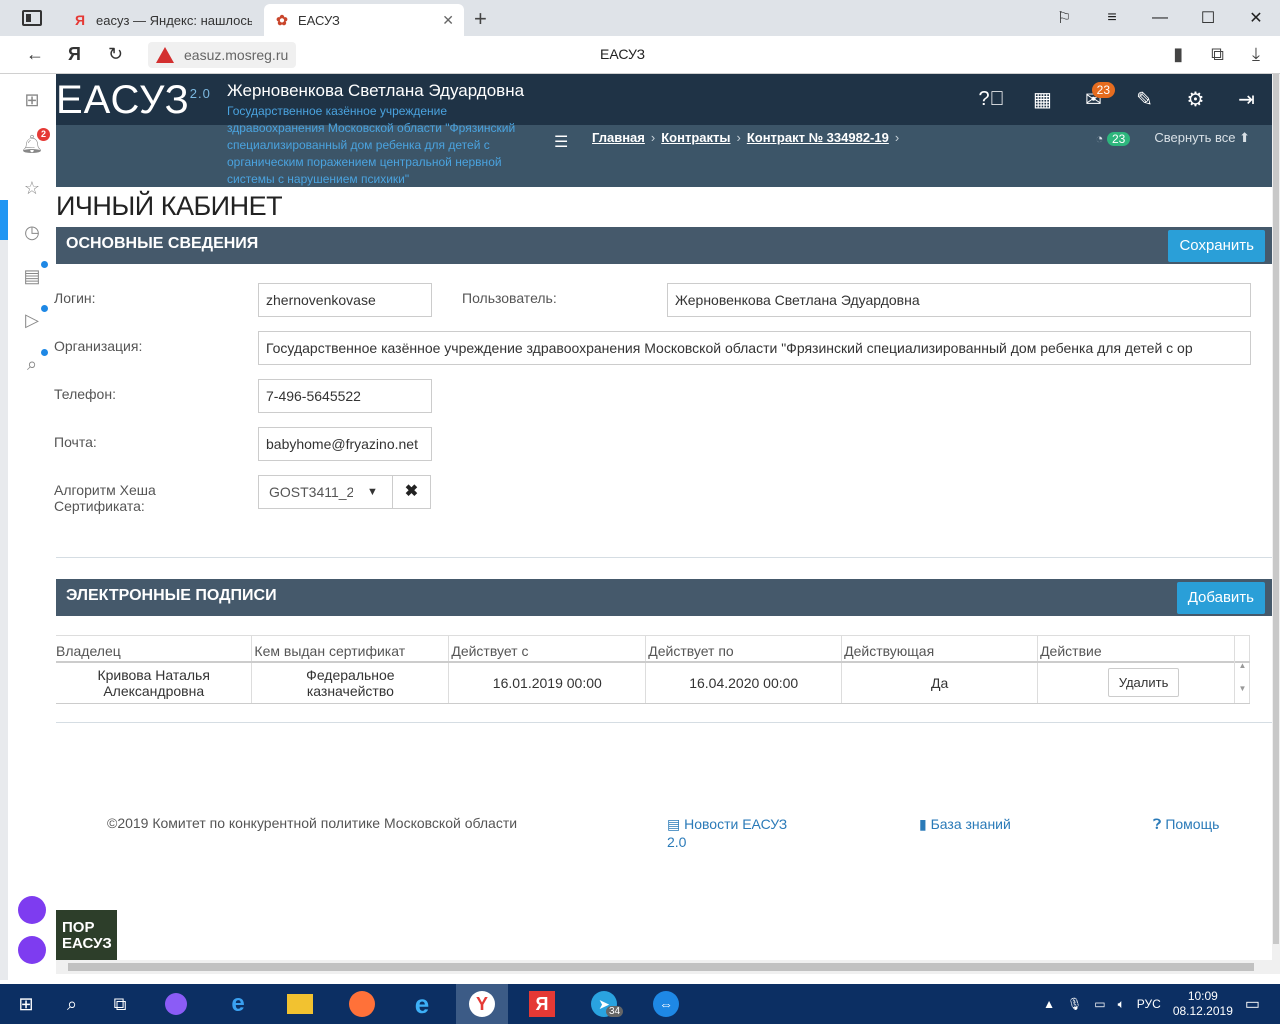 The height and width of the screenshot is (1024, 1280). Describe the element at coordinates (744, 649) in the screenshot. I see `column-header-valid-to: Действует по` at that location.